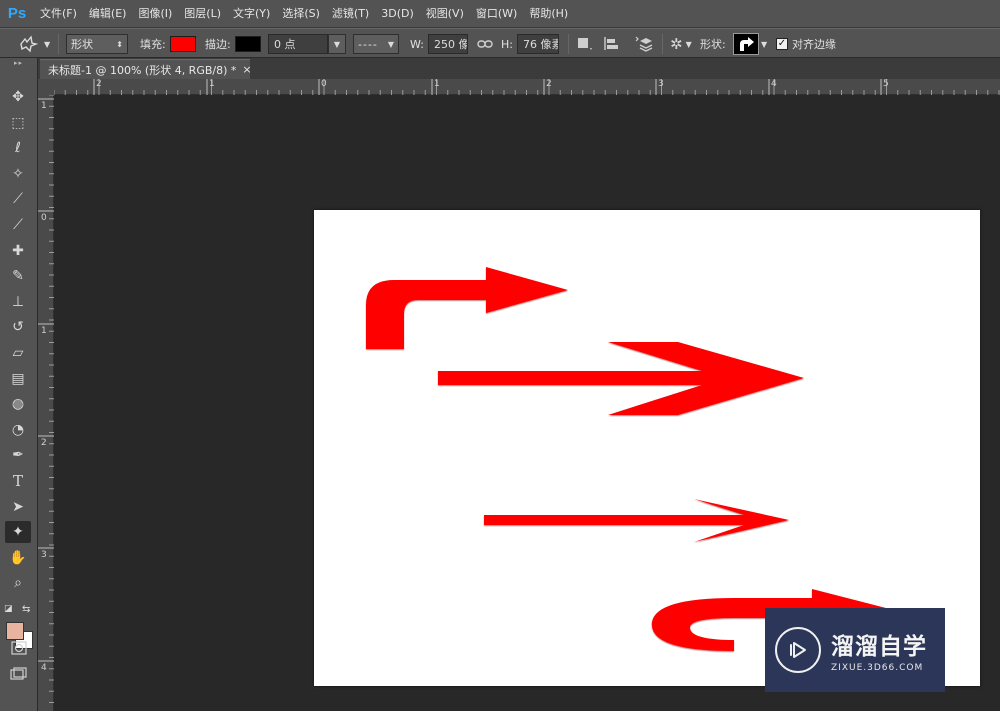  I want to click on document-tab: 未标题-1 @ 100% (形状 4, RGB/8) * ×, so click(146, 69).